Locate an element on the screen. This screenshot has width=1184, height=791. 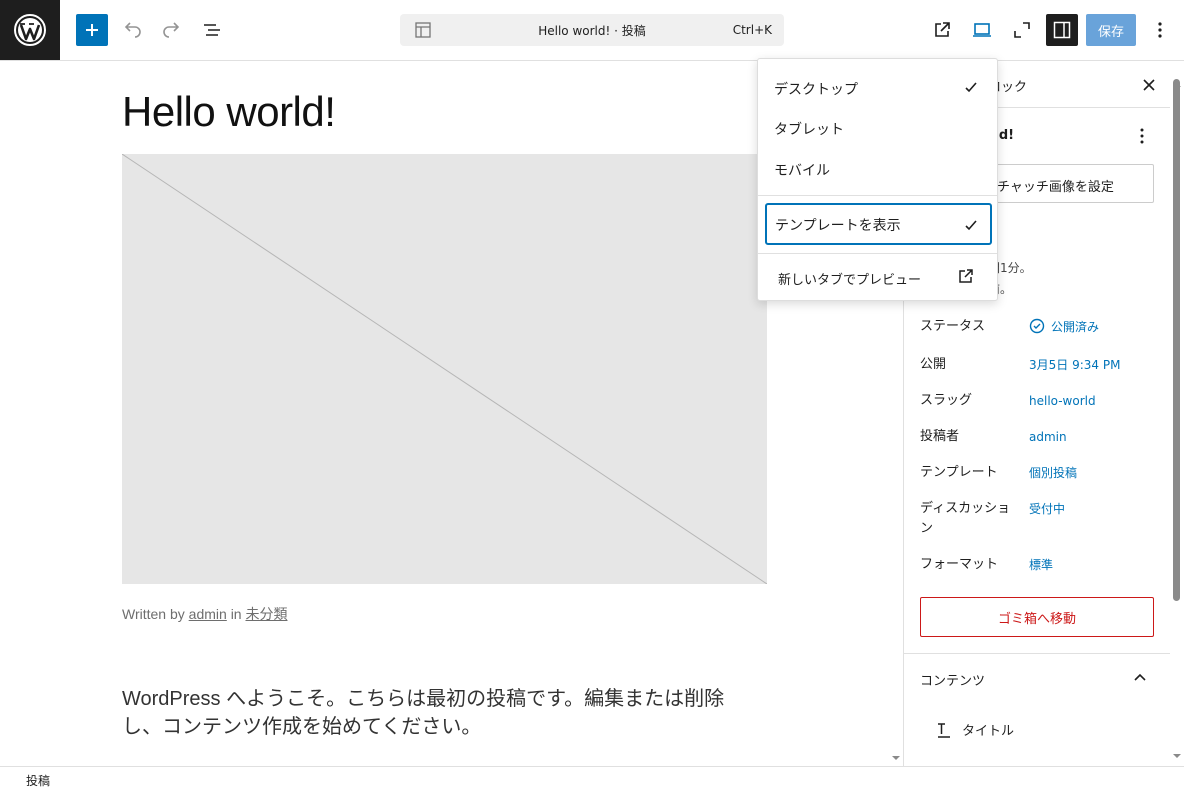
list-view-button is located at coordinates (212, 30).